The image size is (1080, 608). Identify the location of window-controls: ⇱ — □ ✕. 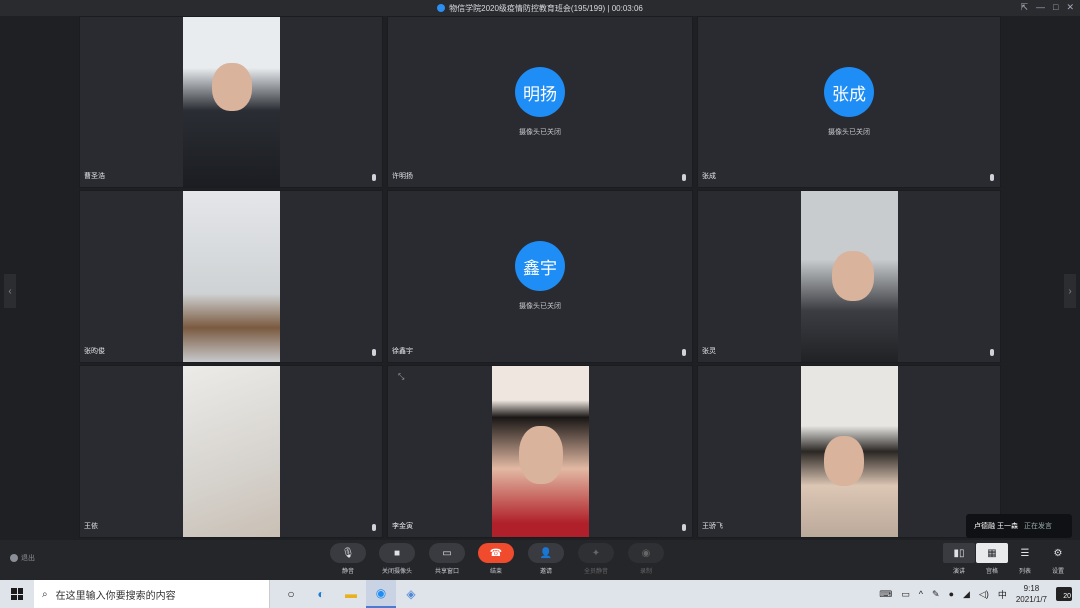
(1047, 7).